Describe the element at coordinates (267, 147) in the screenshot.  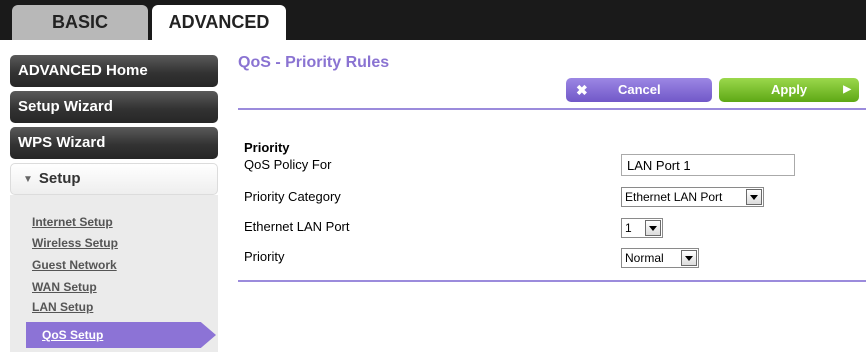
I see `section-heading-priority: Priority` at that location.